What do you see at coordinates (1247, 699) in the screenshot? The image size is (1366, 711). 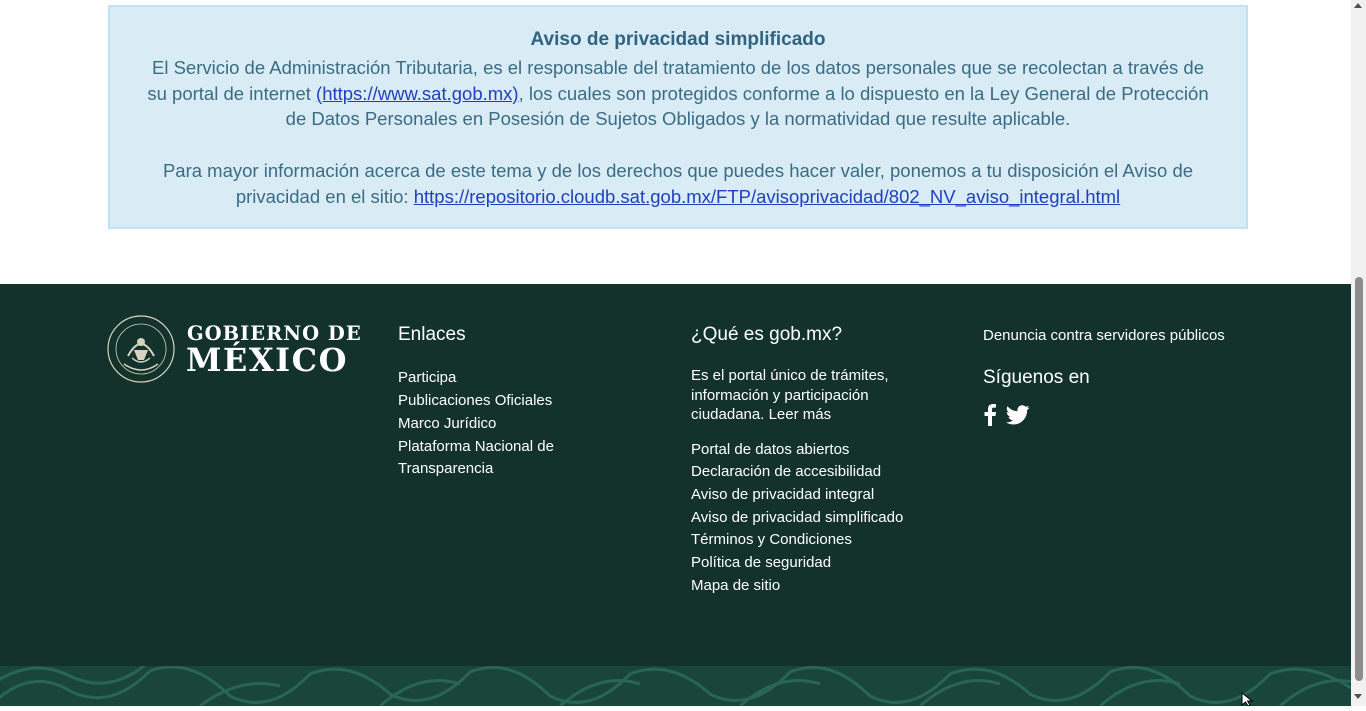 I see `mouse-cursor-icon` at bounding box center [1247, 699].